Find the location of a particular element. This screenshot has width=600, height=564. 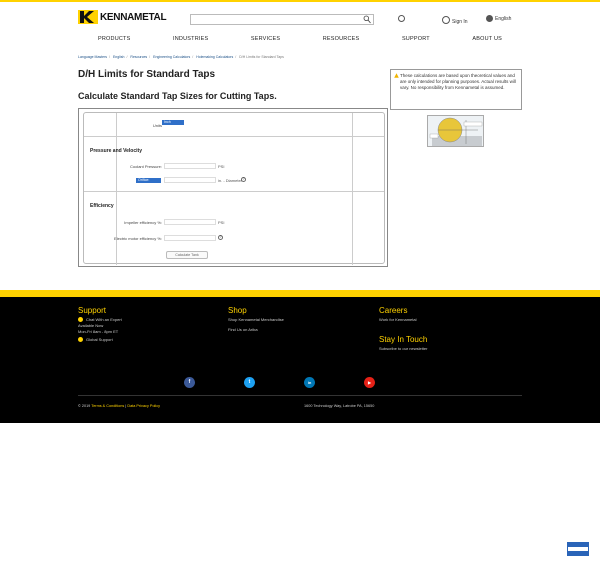

footer-shop-title: Shop is located at coordinates (237, 310).